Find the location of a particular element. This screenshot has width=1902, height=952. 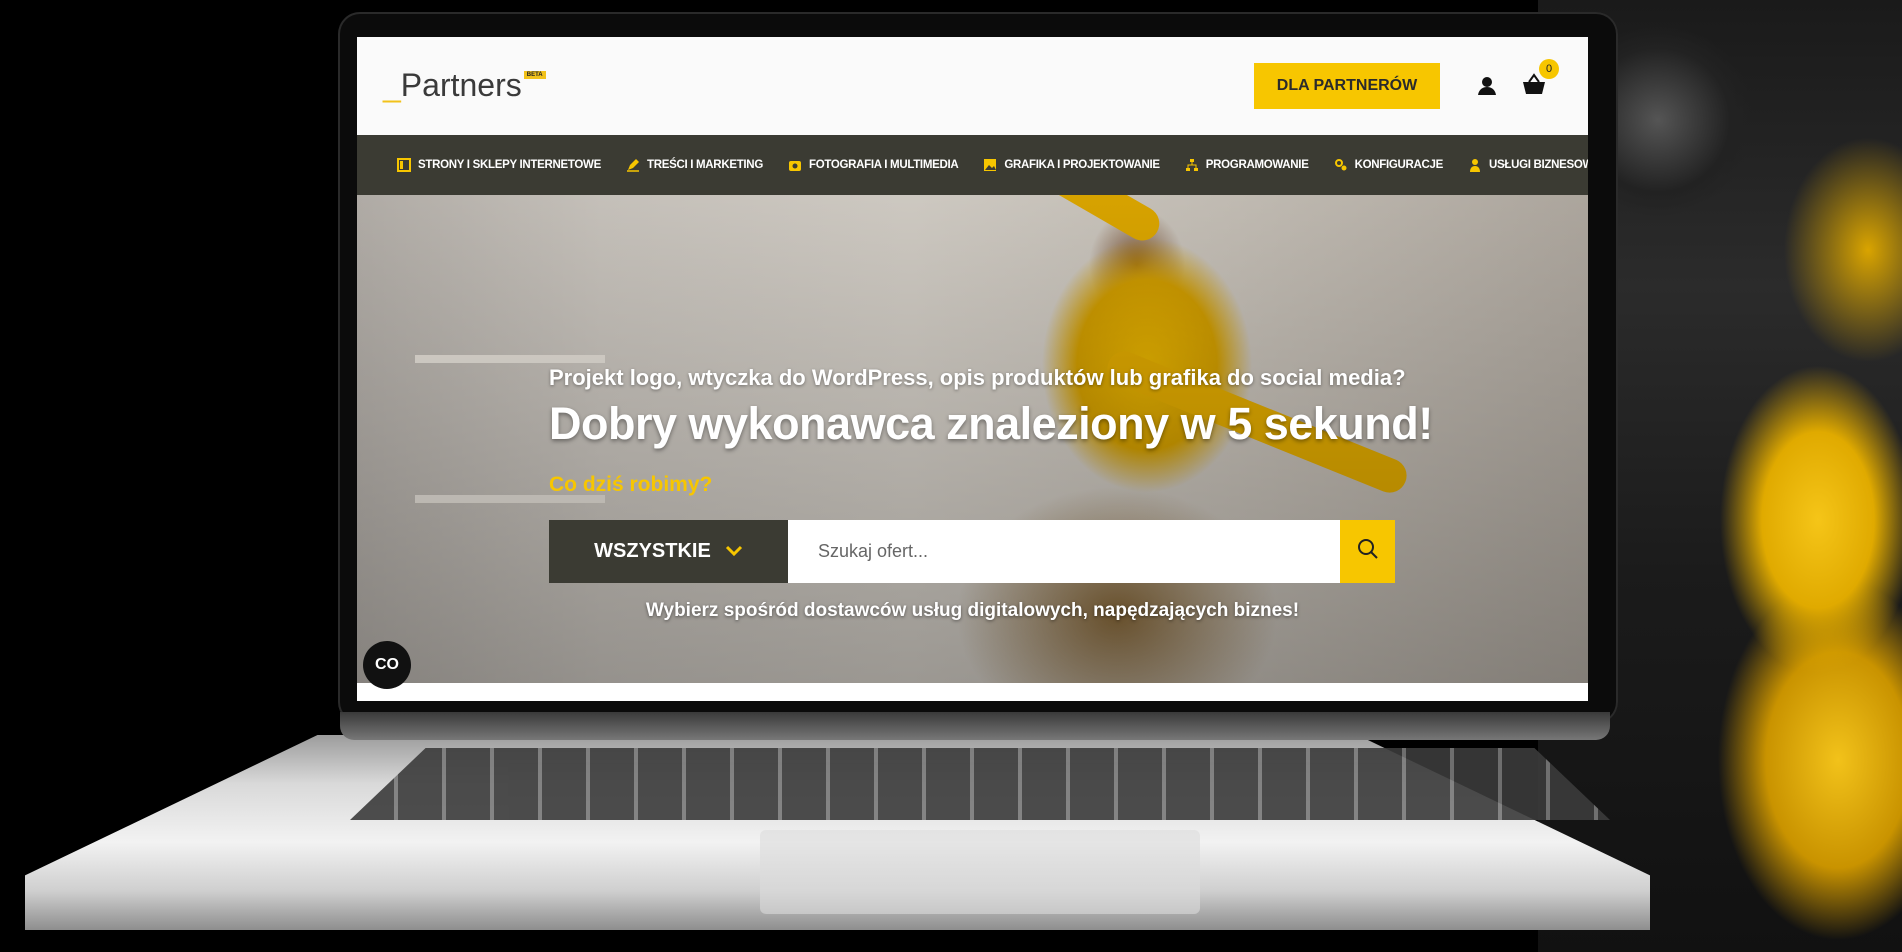

cart-count-badge: 0 is located at coordinates (1549, 69).